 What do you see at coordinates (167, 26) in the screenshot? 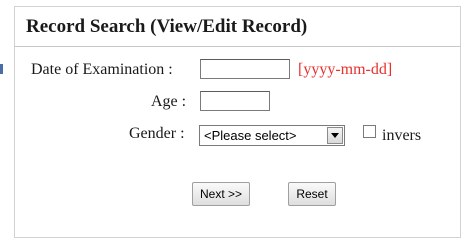
I see `page-title: Record Search (View/Edit Record)` at bounding box center [167, 26].